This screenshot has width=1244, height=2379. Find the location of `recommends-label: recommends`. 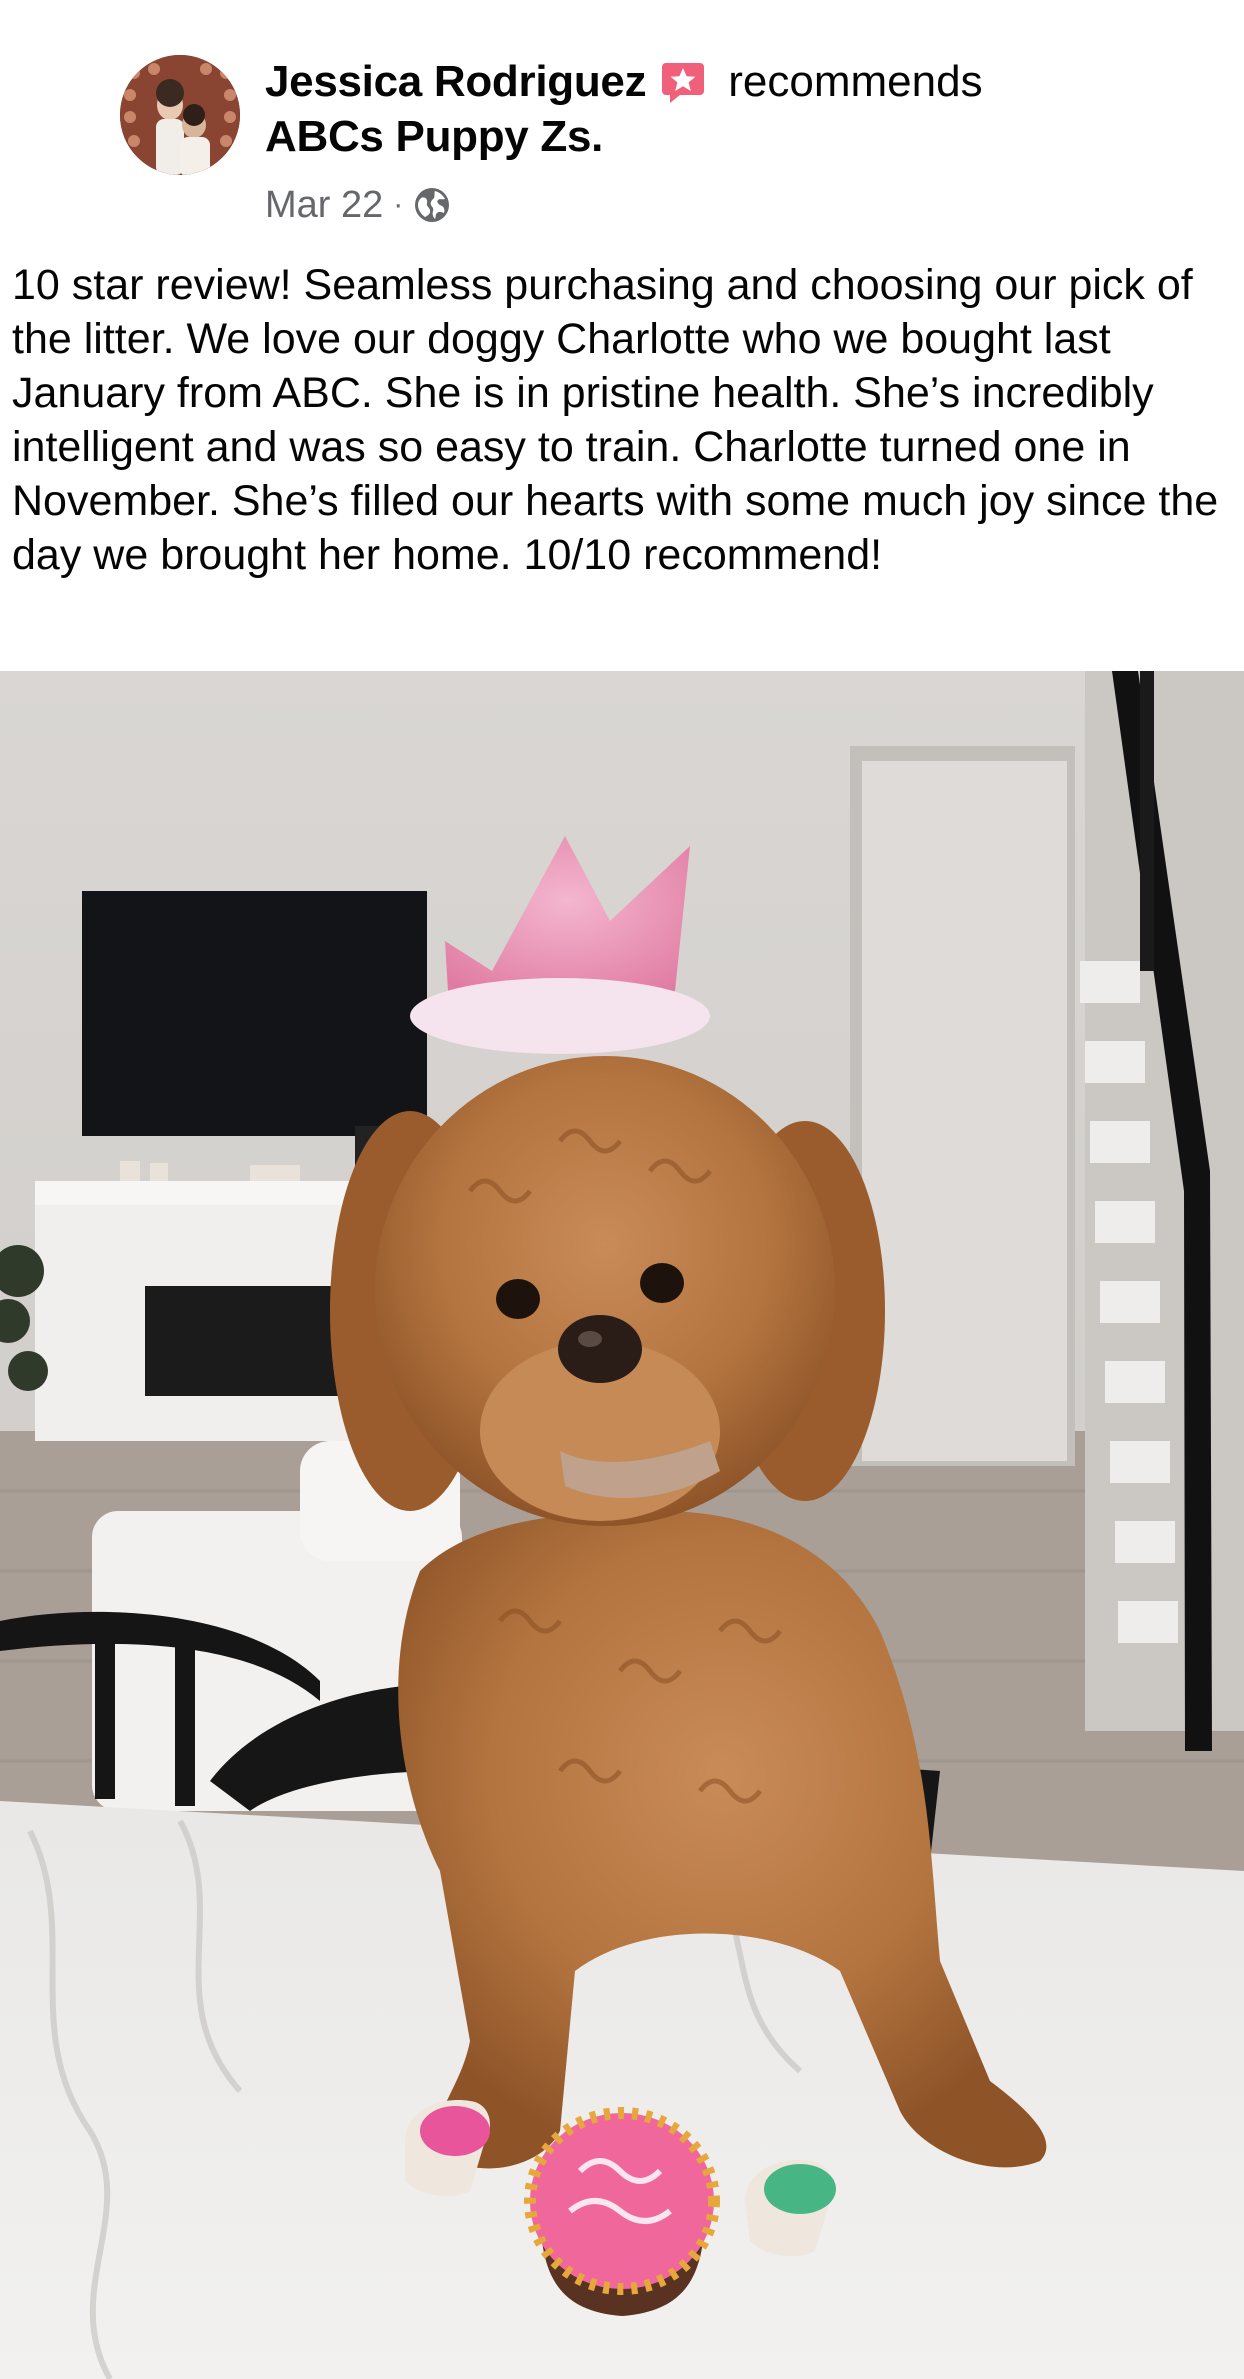

recommends-label: recommends is located at coordinates (855, 81).